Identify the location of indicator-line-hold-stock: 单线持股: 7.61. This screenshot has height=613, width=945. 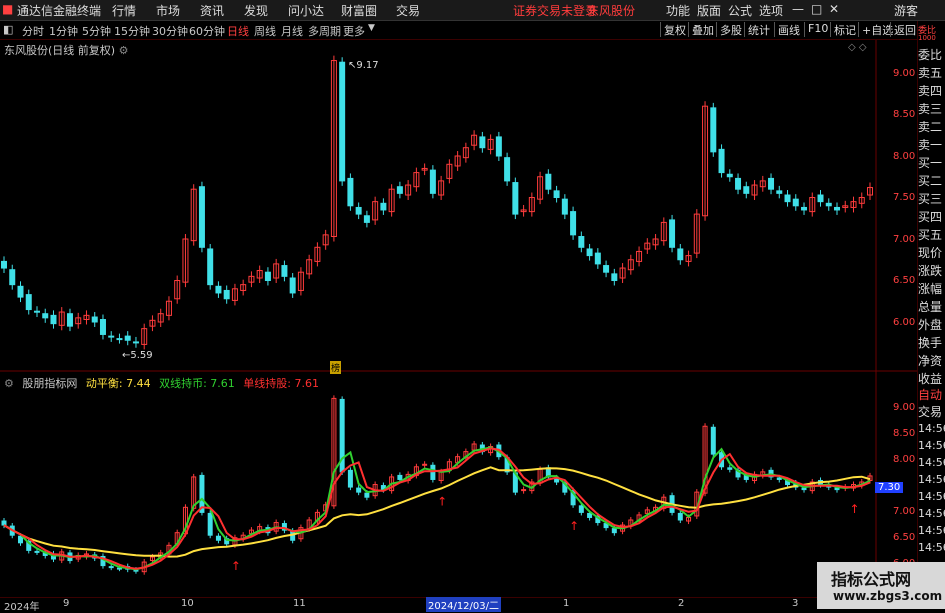
(281, 383).